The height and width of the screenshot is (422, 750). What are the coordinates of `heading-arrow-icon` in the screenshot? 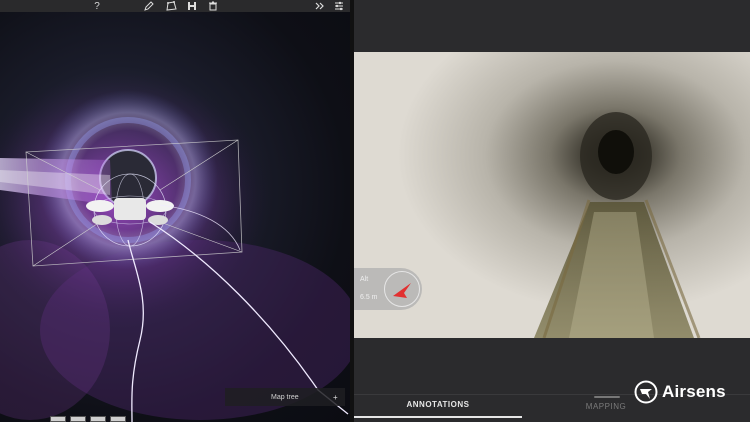 It's located at (402, 290).